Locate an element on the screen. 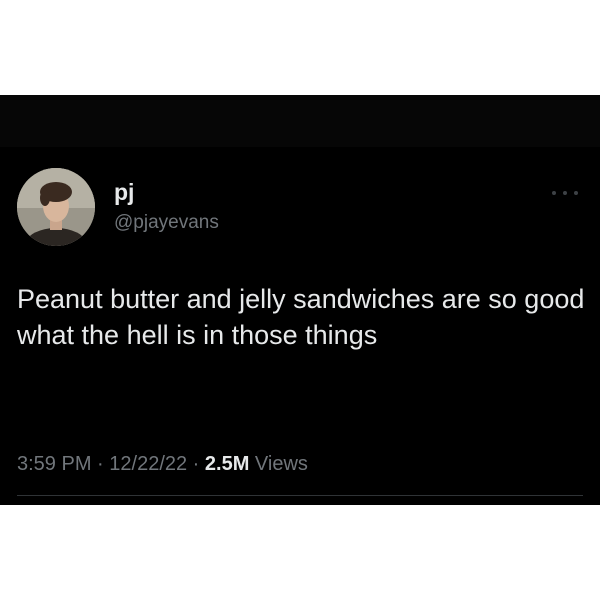  display-name: pj is located at coordinates (124, 192).